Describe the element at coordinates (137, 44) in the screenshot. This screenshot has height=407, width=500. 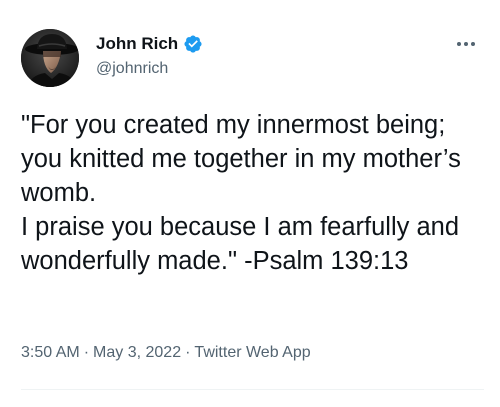
I see `author-display-name: John Rich` at that location.